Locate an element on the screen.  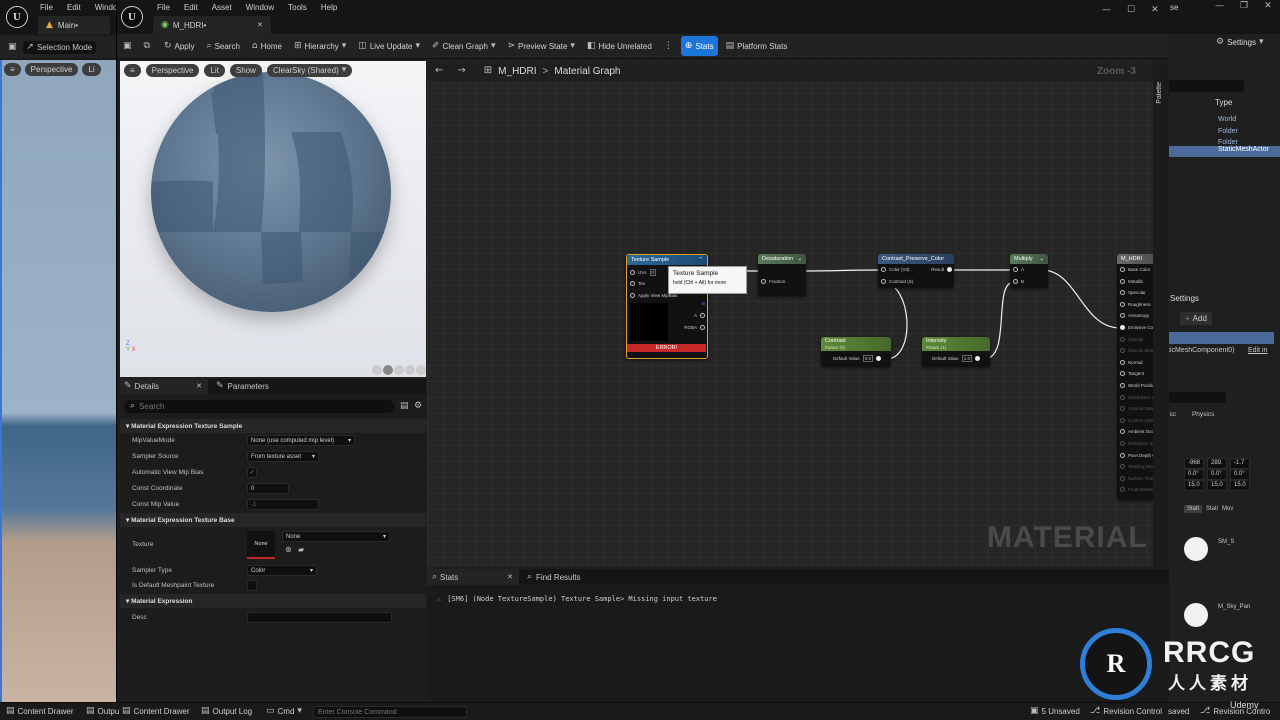
details-search-input: ⌕ Search is located at coordinates (259, 406).